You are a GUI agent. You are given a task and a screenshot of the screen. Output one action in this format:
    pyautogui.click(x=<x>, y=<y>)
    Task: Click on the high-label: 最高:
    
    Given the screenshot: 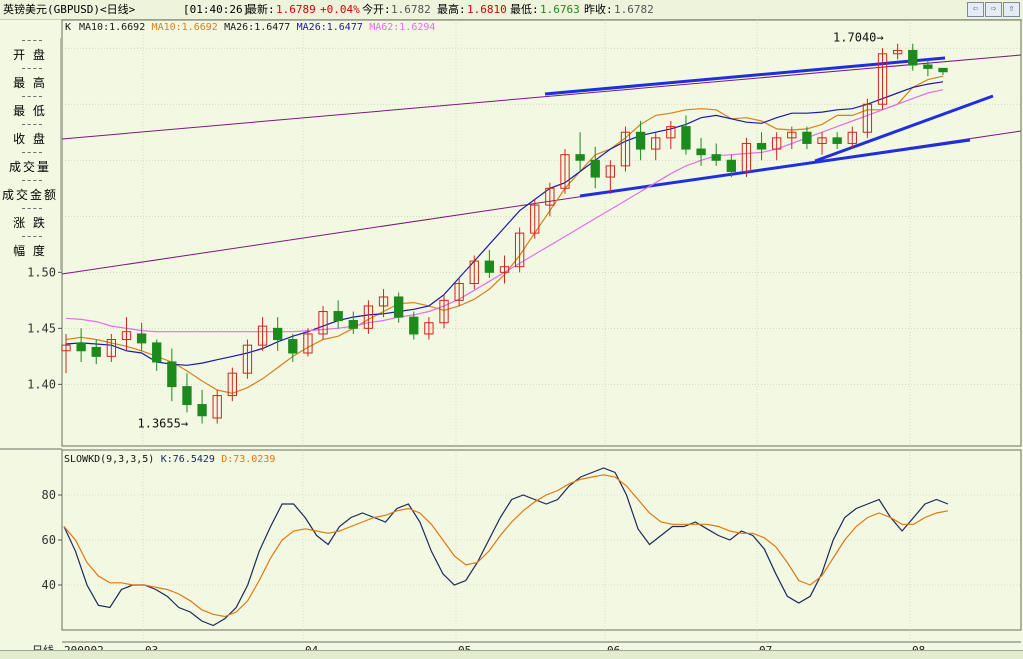 What is the action you would take?
    pyautogui.click(x=451, y=9)
    